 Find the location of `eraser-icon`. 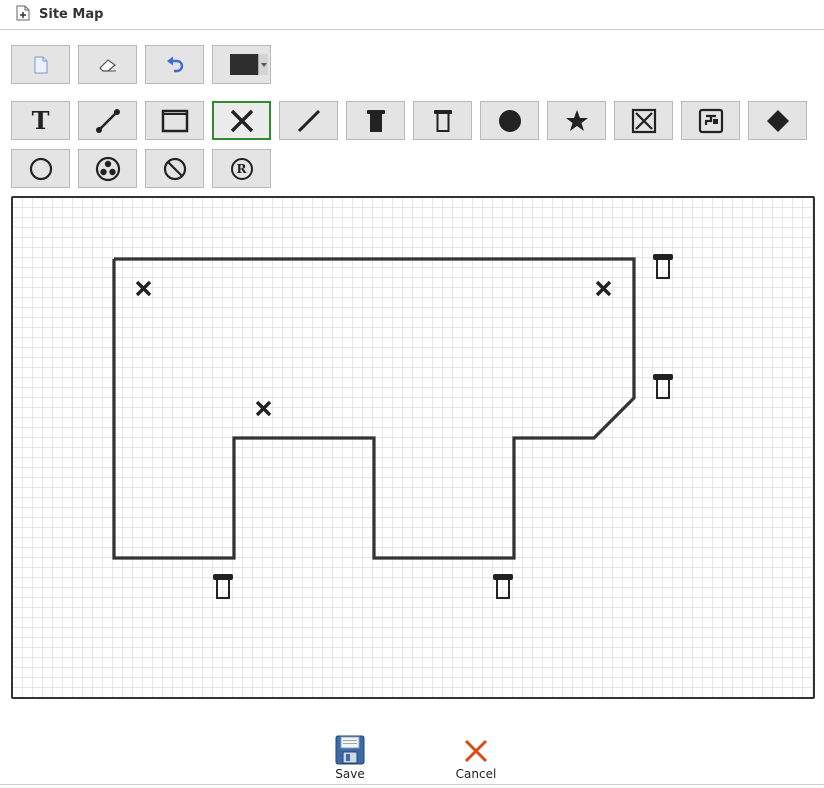

eraser-icon is located at coordinates (107, 65).